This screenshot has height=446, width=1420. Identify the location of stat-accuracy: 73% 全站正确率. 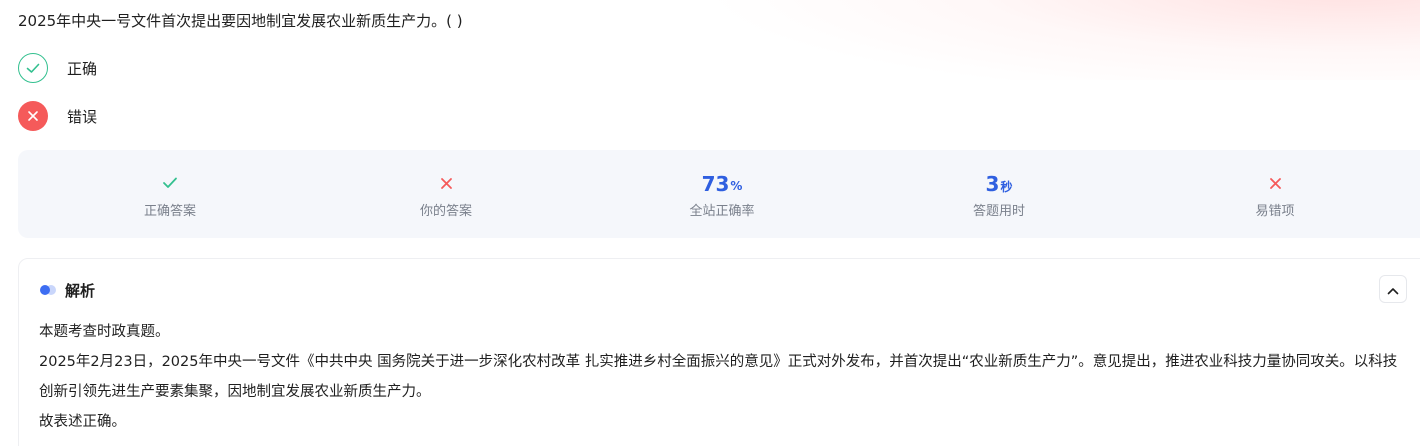
(722, 194).